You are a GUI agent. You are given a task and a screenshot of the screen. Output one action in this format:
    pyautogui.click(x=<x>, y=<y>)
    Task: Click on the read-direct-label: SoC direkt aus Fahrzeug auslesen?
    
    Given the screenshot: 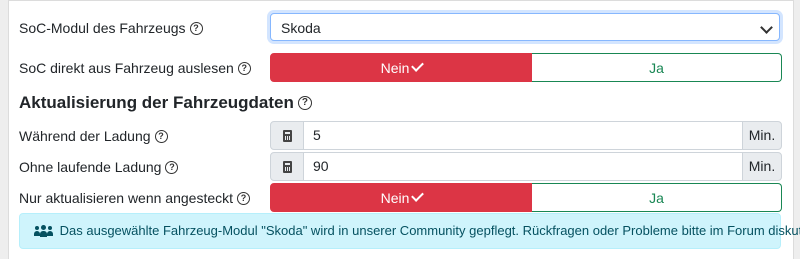 What is the action you would take?
    pyautogui.click(x=135, y=68)
    